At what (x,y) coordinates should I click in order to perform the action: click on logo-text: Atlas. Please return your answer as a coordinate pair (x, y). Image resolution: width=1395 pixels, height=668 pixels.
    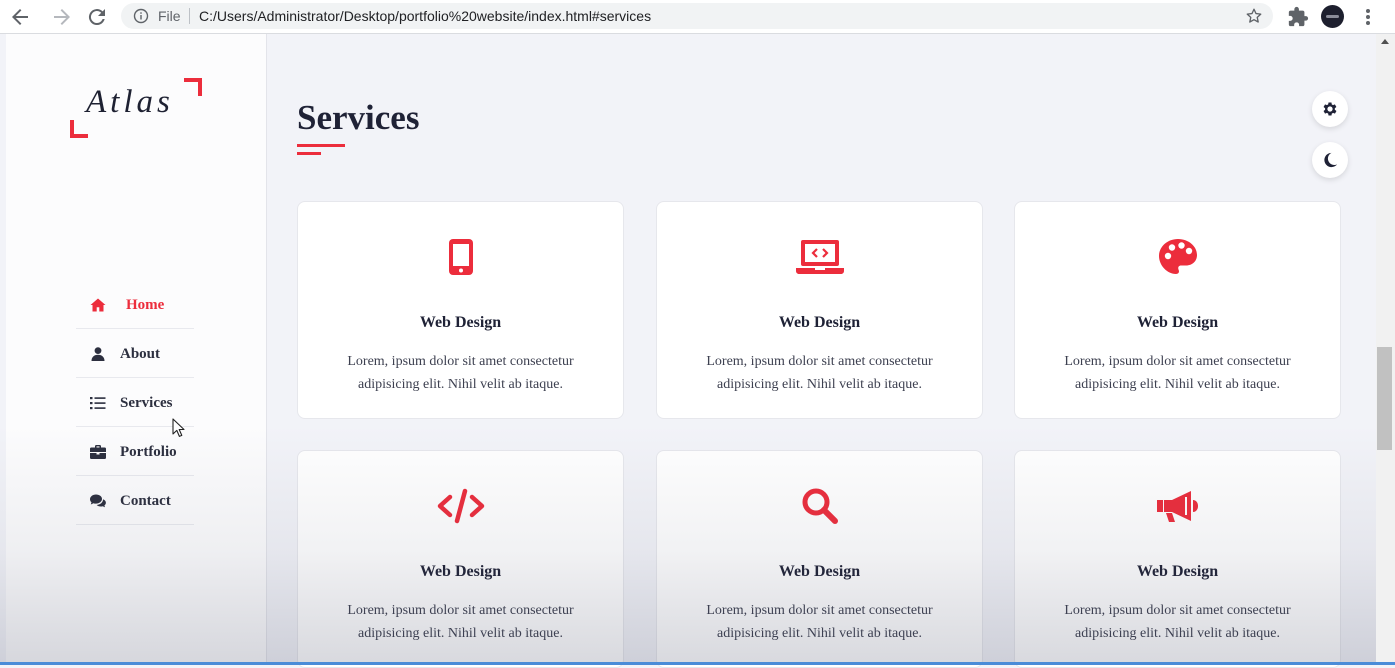
    Looking at the image, I should click on (130, 102).